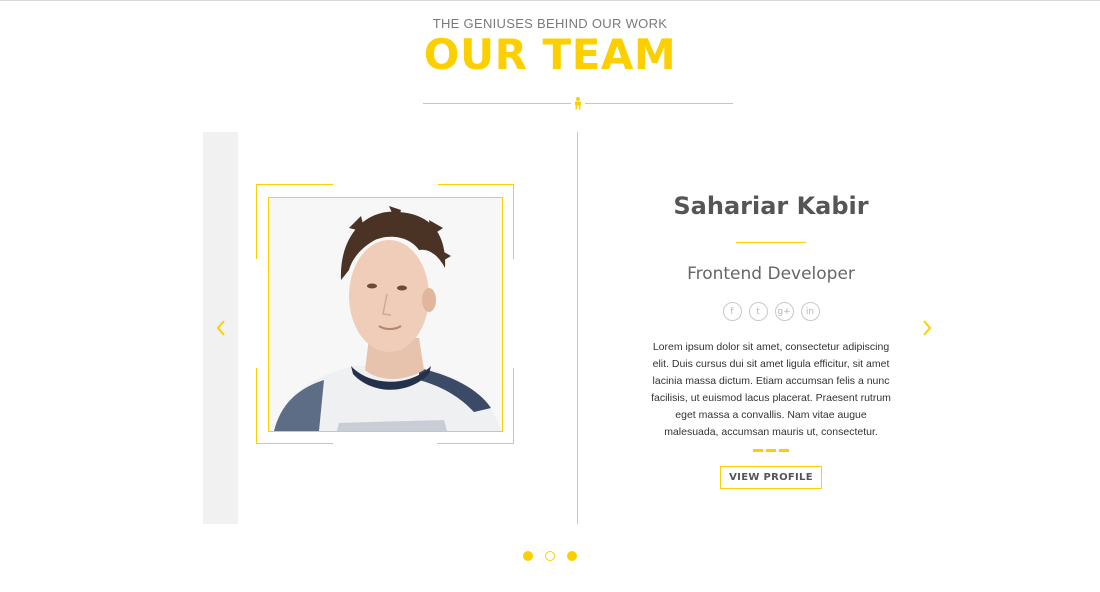  I want to click on section-eyebrow: THE GENIUSES BEHIND OUR WORK, so click(550, 23).